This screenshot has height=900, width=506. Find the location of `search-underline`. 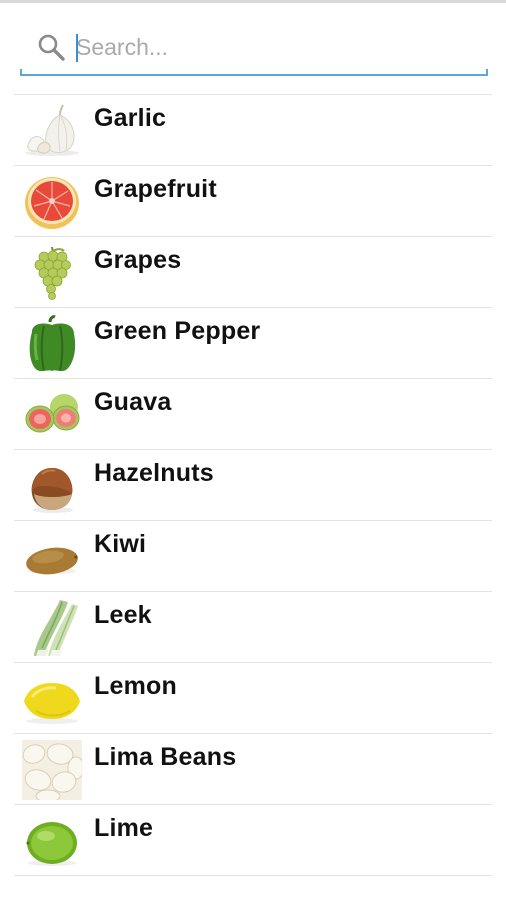

search-underline is located at coordinates (254, 72).